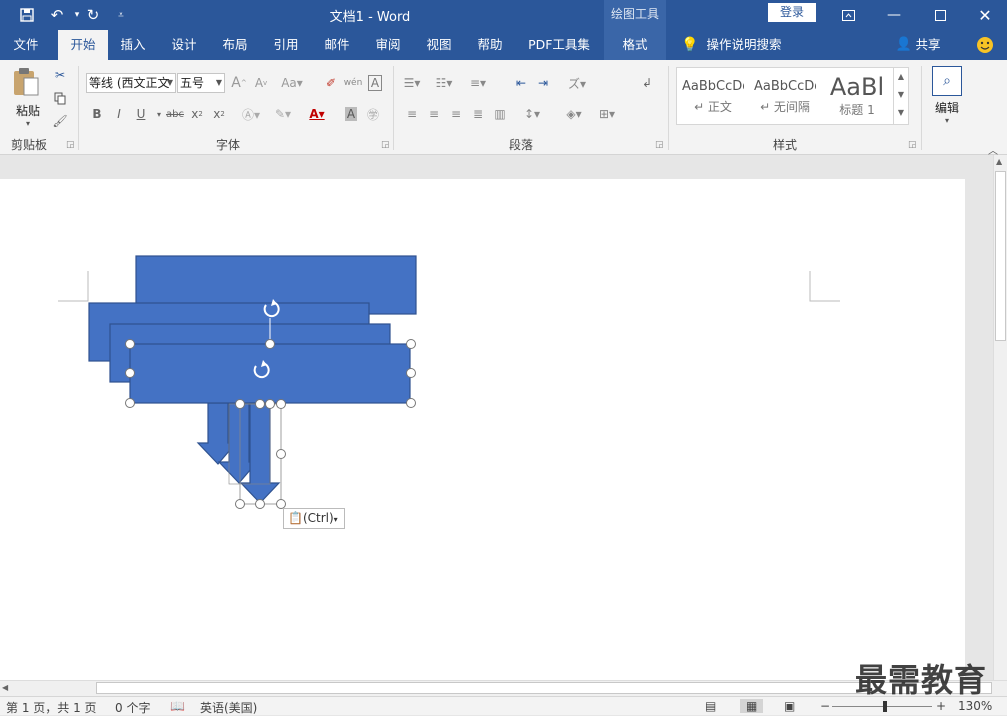  Describe the element at coordinates (235, 45) in the screenshot. I see `tab-layout: 布局` at that location.